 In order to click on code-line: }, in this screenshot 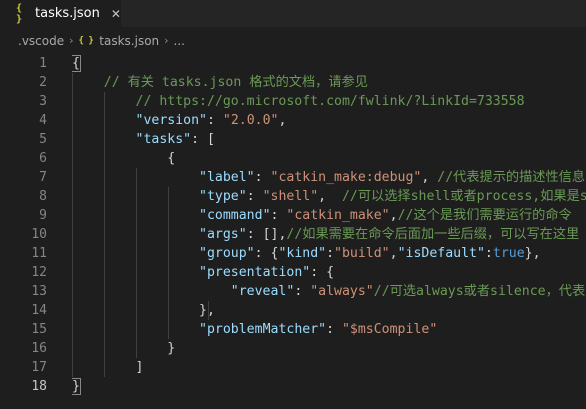, I will do `click(143, 310)`.